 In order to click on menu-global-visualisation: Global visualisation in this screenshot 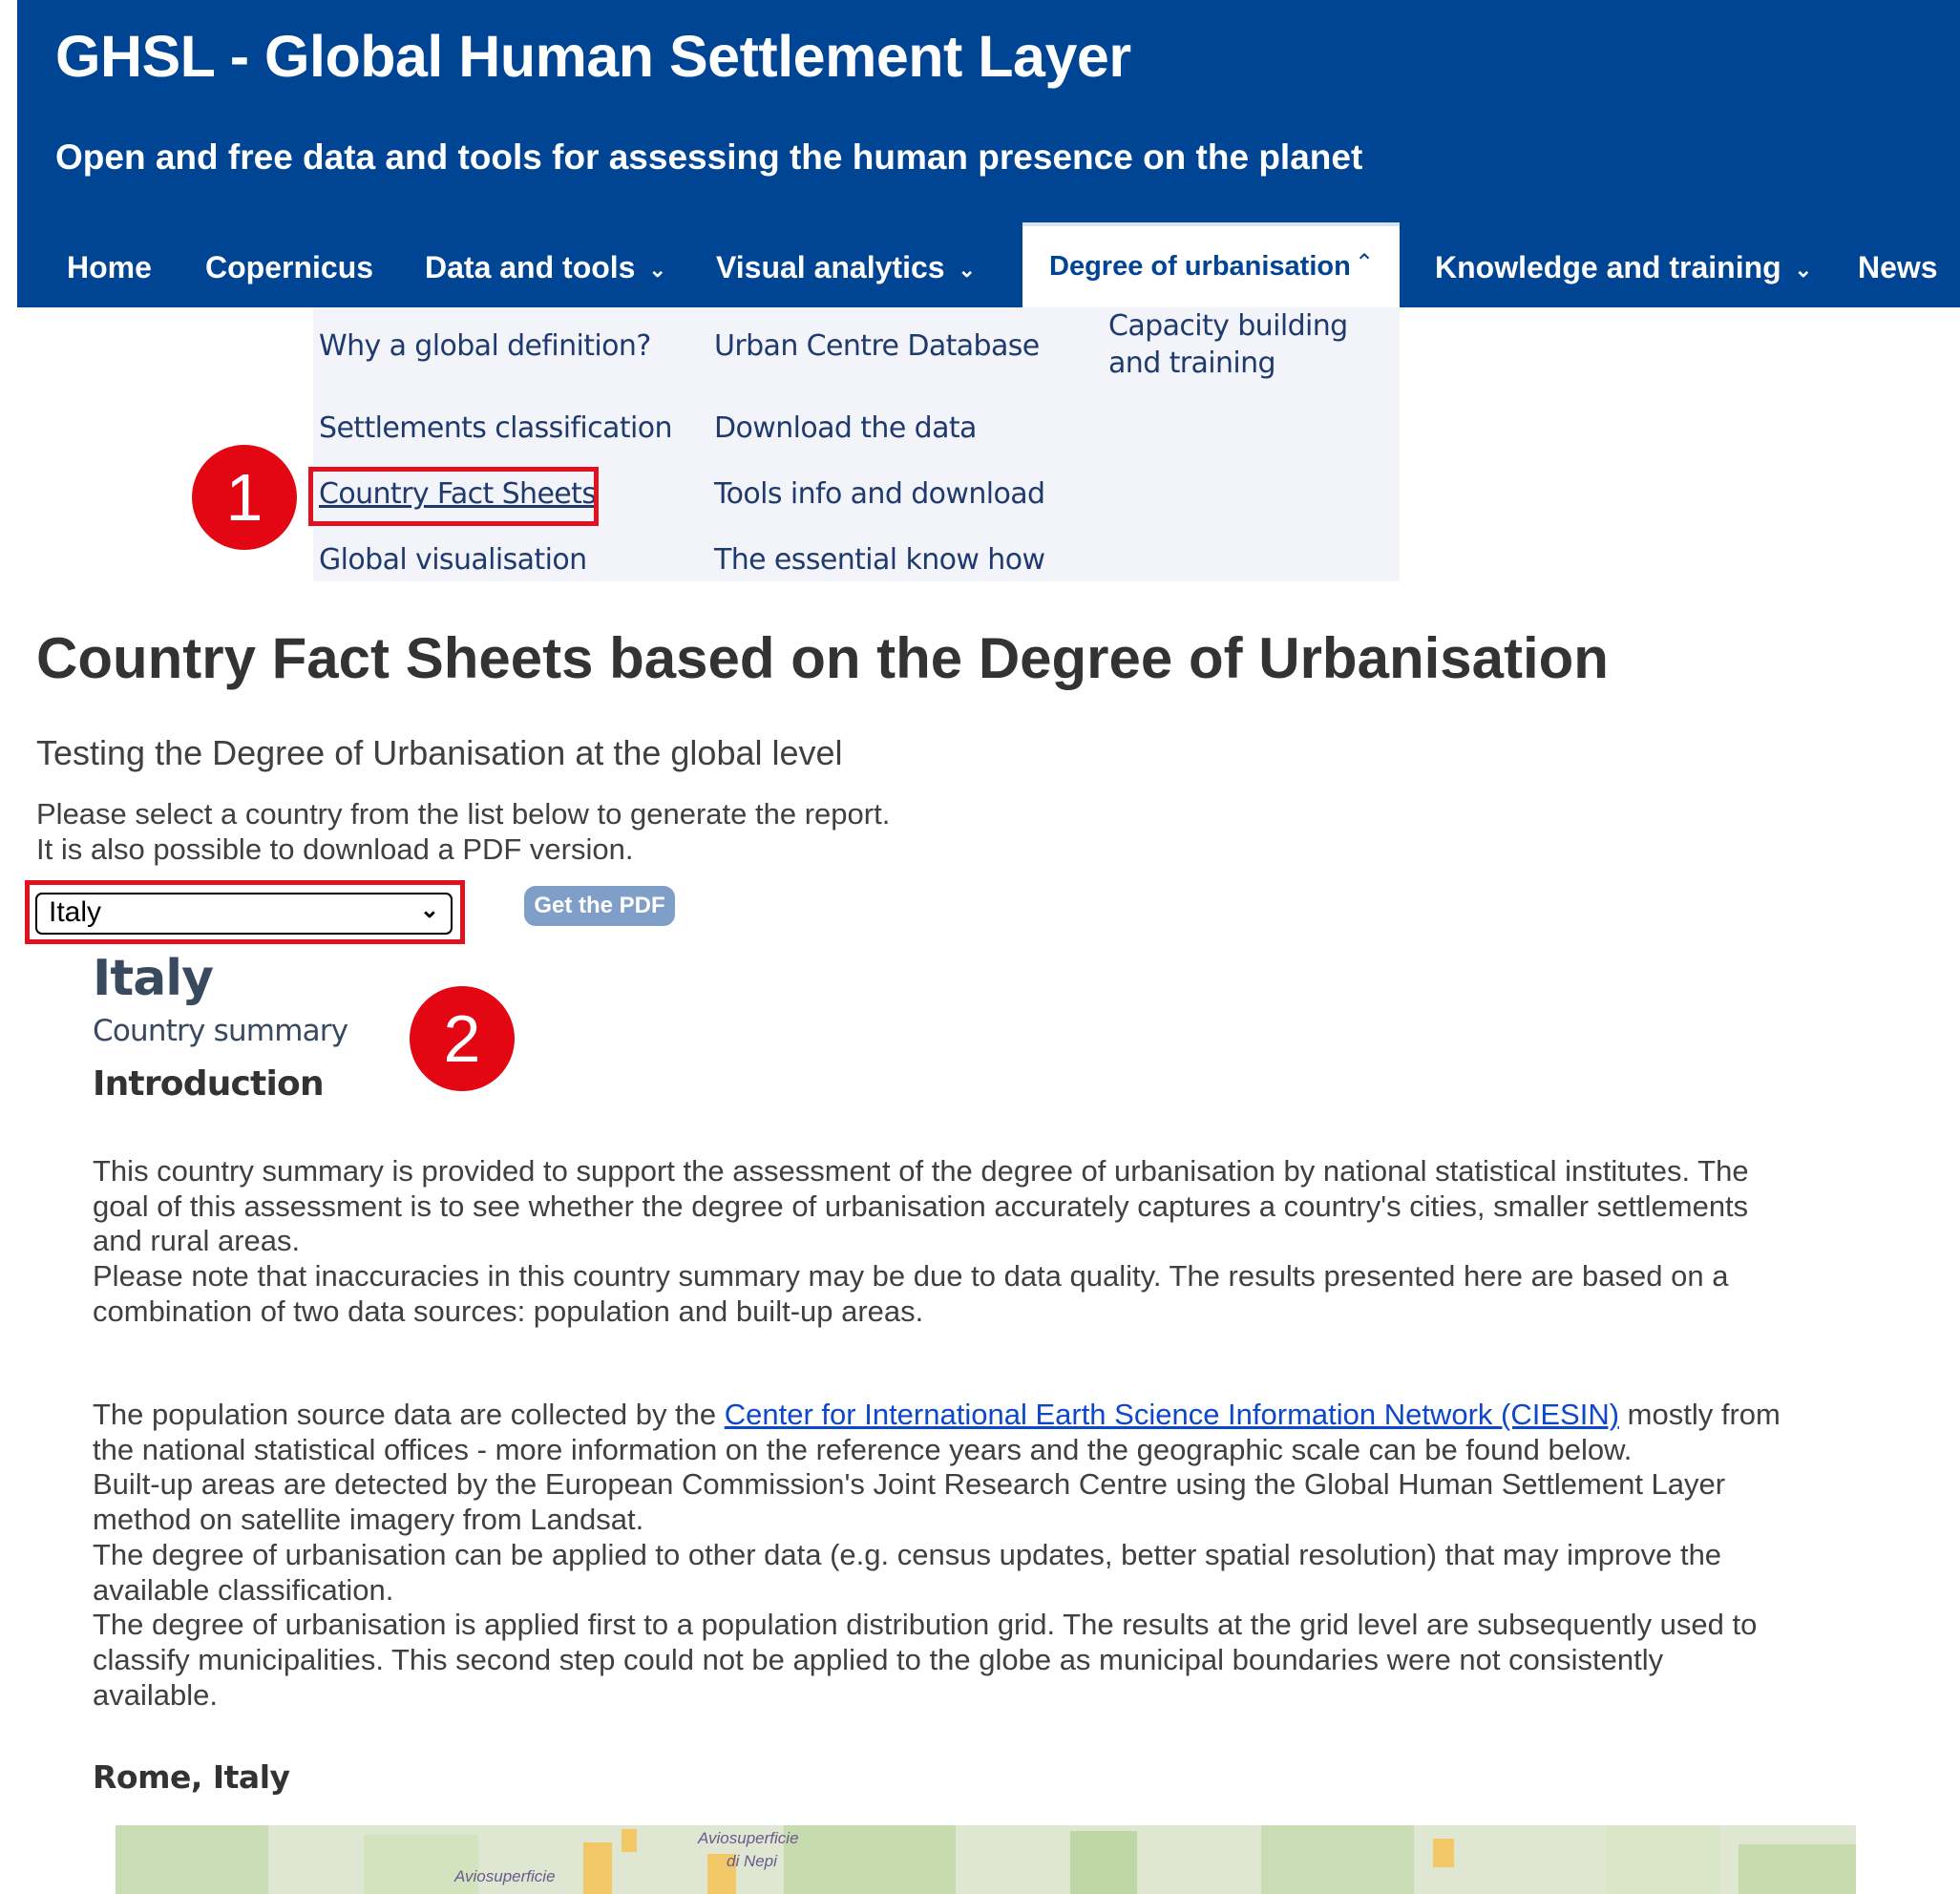, I will do `click(453, 560)`.